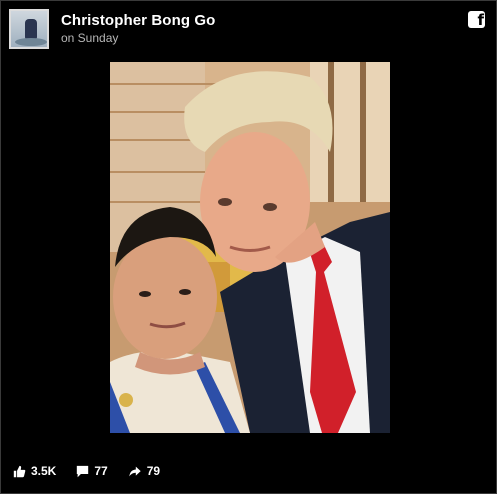 The height and width of the screenshot is (494, 497). I want to click on comment-button: 77, so click(92, 471).